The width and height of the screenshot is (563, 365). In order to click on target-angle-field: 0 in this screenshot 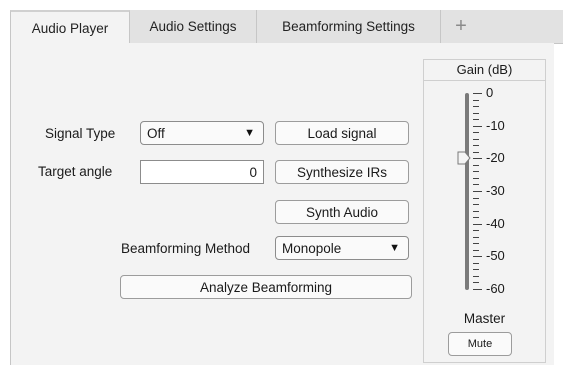, I will do `click(202, 172)`.